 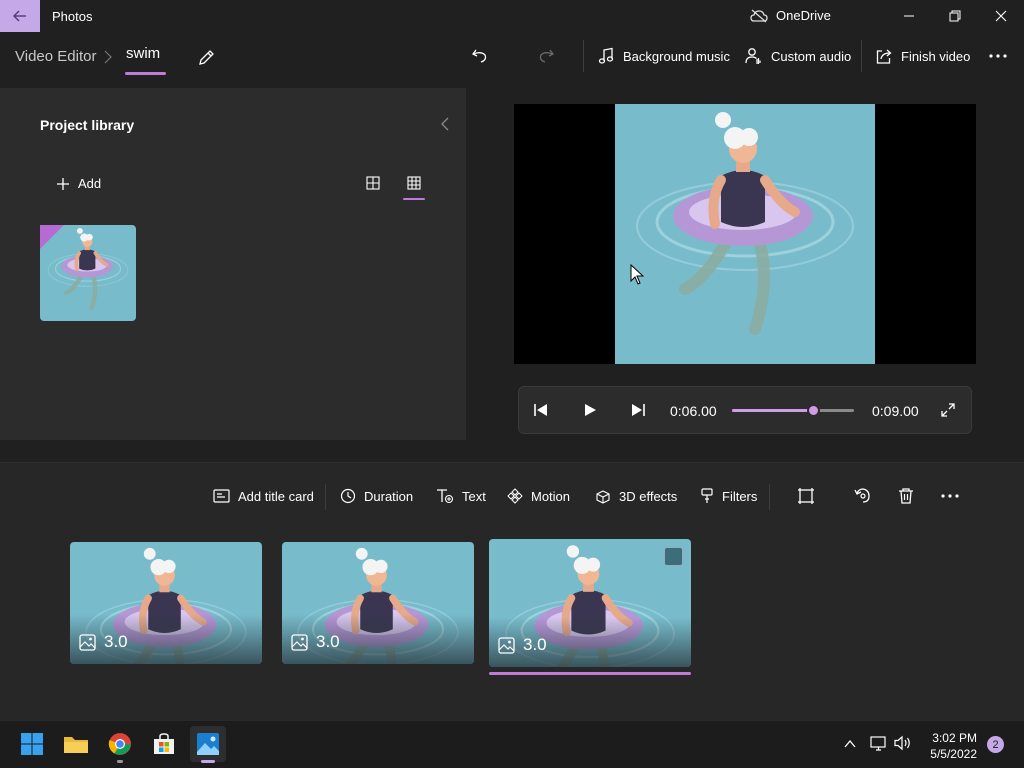 I want to click on text-button: Text, so click(x=461, y=496).